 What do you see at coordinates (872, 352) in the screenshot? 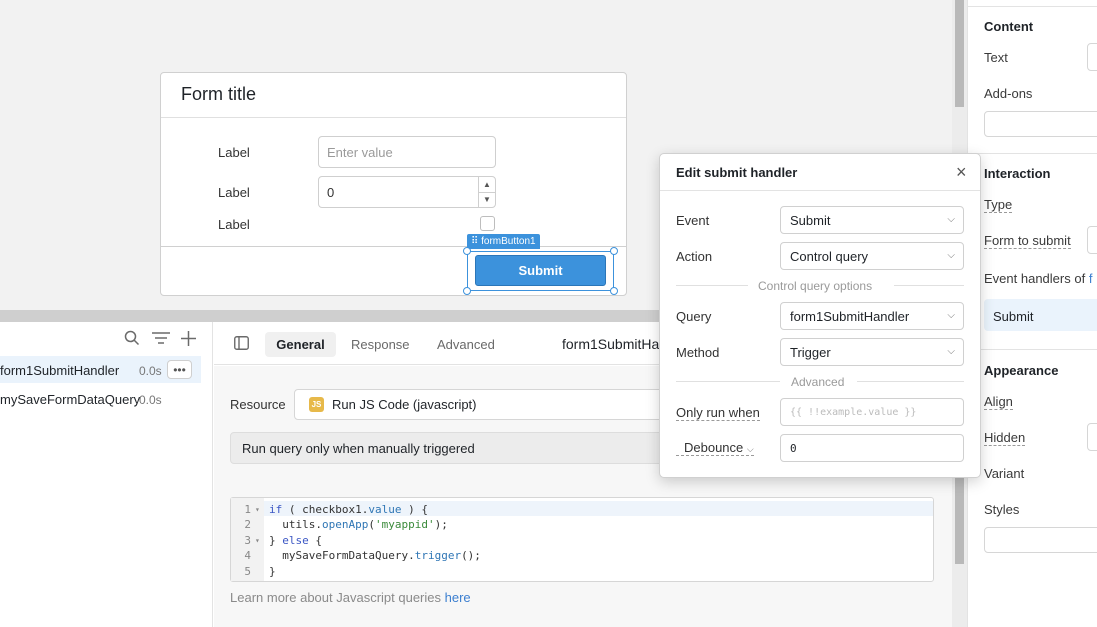
I see `method-select: Trigger ⌵` at bounding box center [872, 352].